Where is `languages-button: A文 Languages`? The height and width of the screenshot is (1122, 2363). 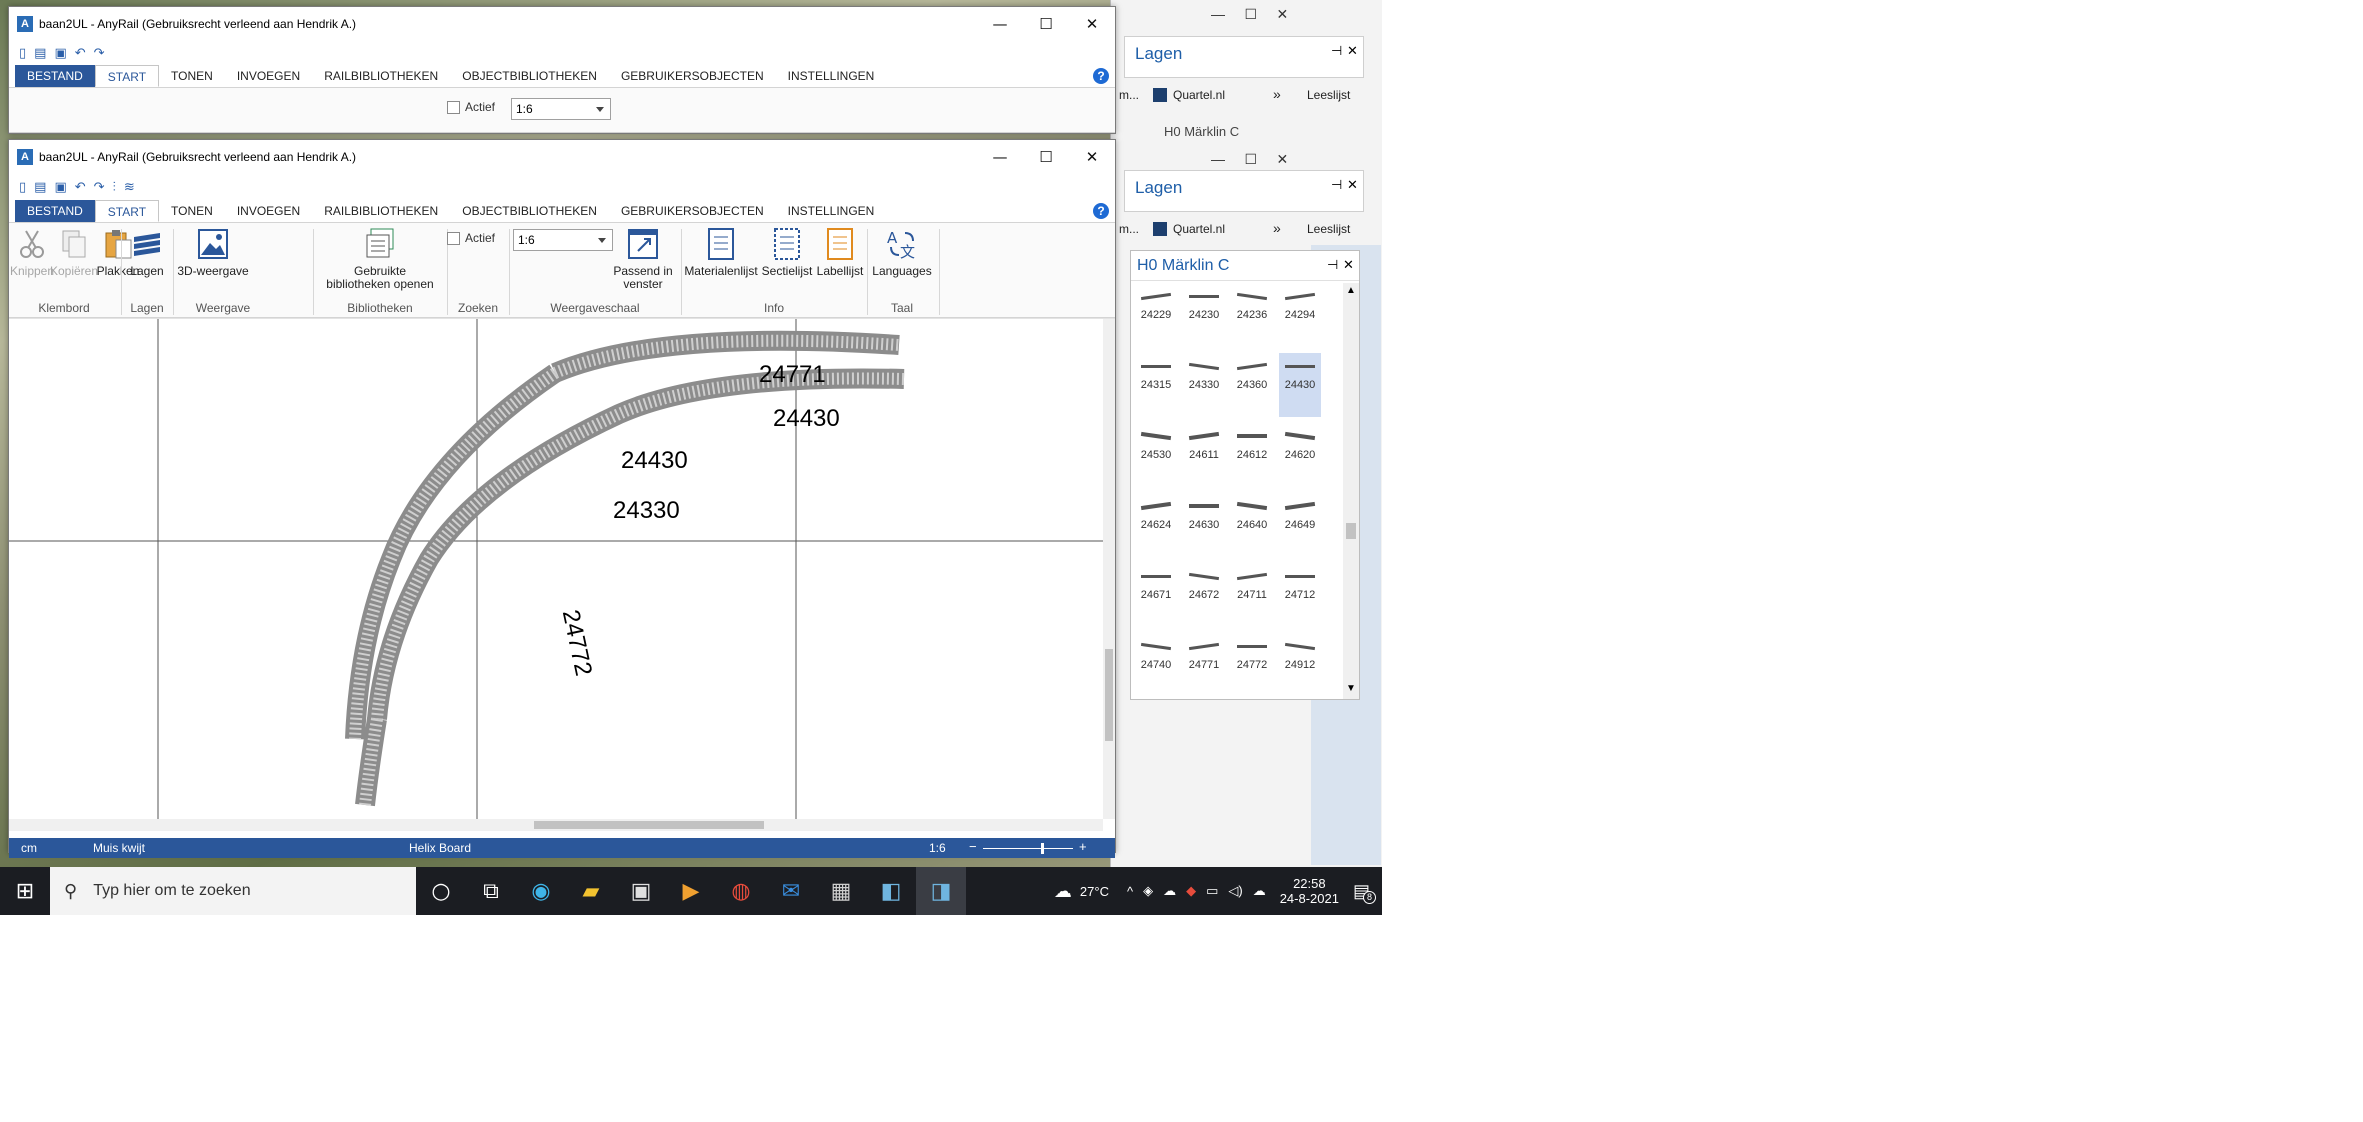
languages-button: A文 Languages is located at coordinates (902, 252).